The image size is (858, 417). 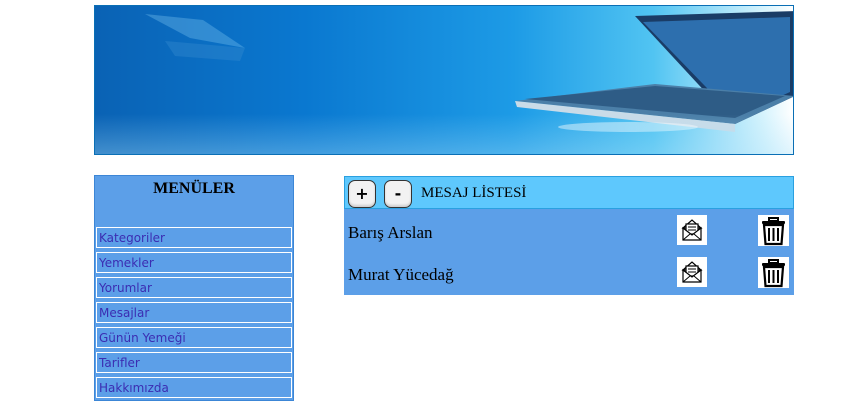 I want to click on message-sender: Barış Arslan, so click(x=390, y=232).